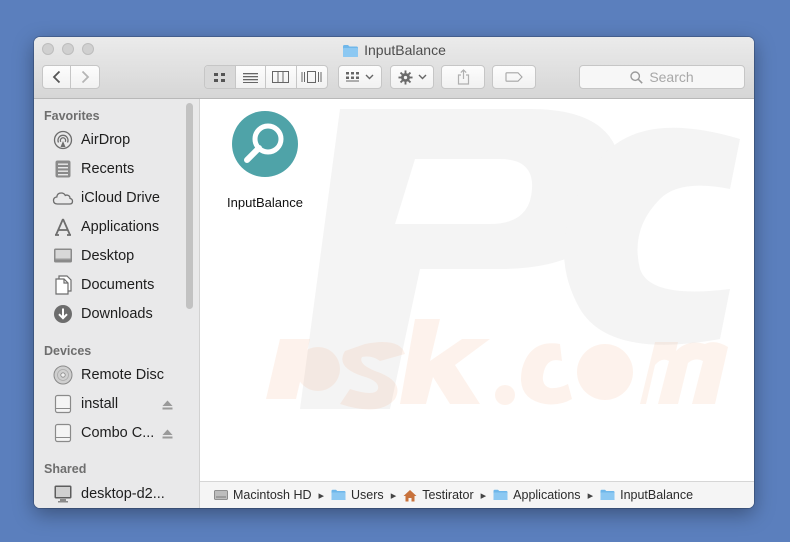 This screenshot has width=790, height=542. I want to click on cloud-icon, so click(63, 198).